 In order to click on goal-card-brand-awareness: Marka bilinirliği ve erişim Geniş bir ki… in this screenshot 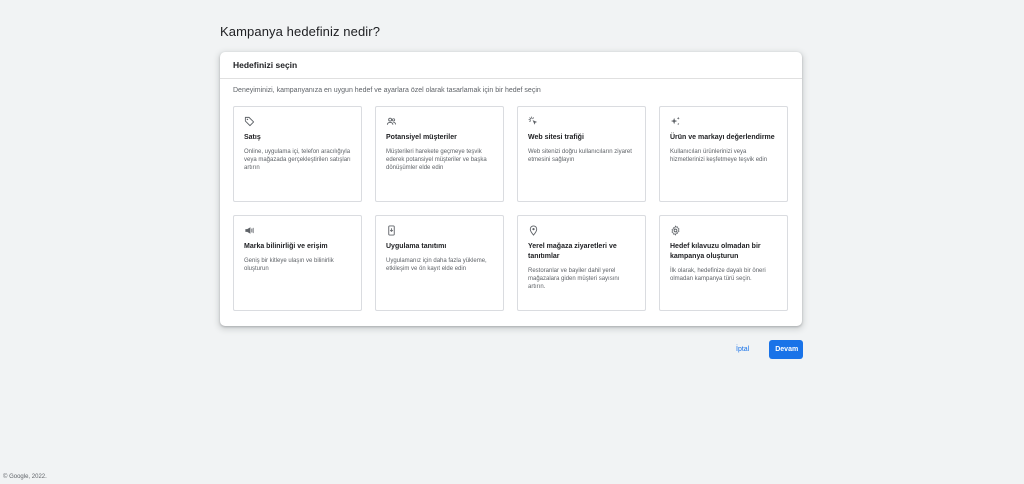, I will do `click(297, 263)`.